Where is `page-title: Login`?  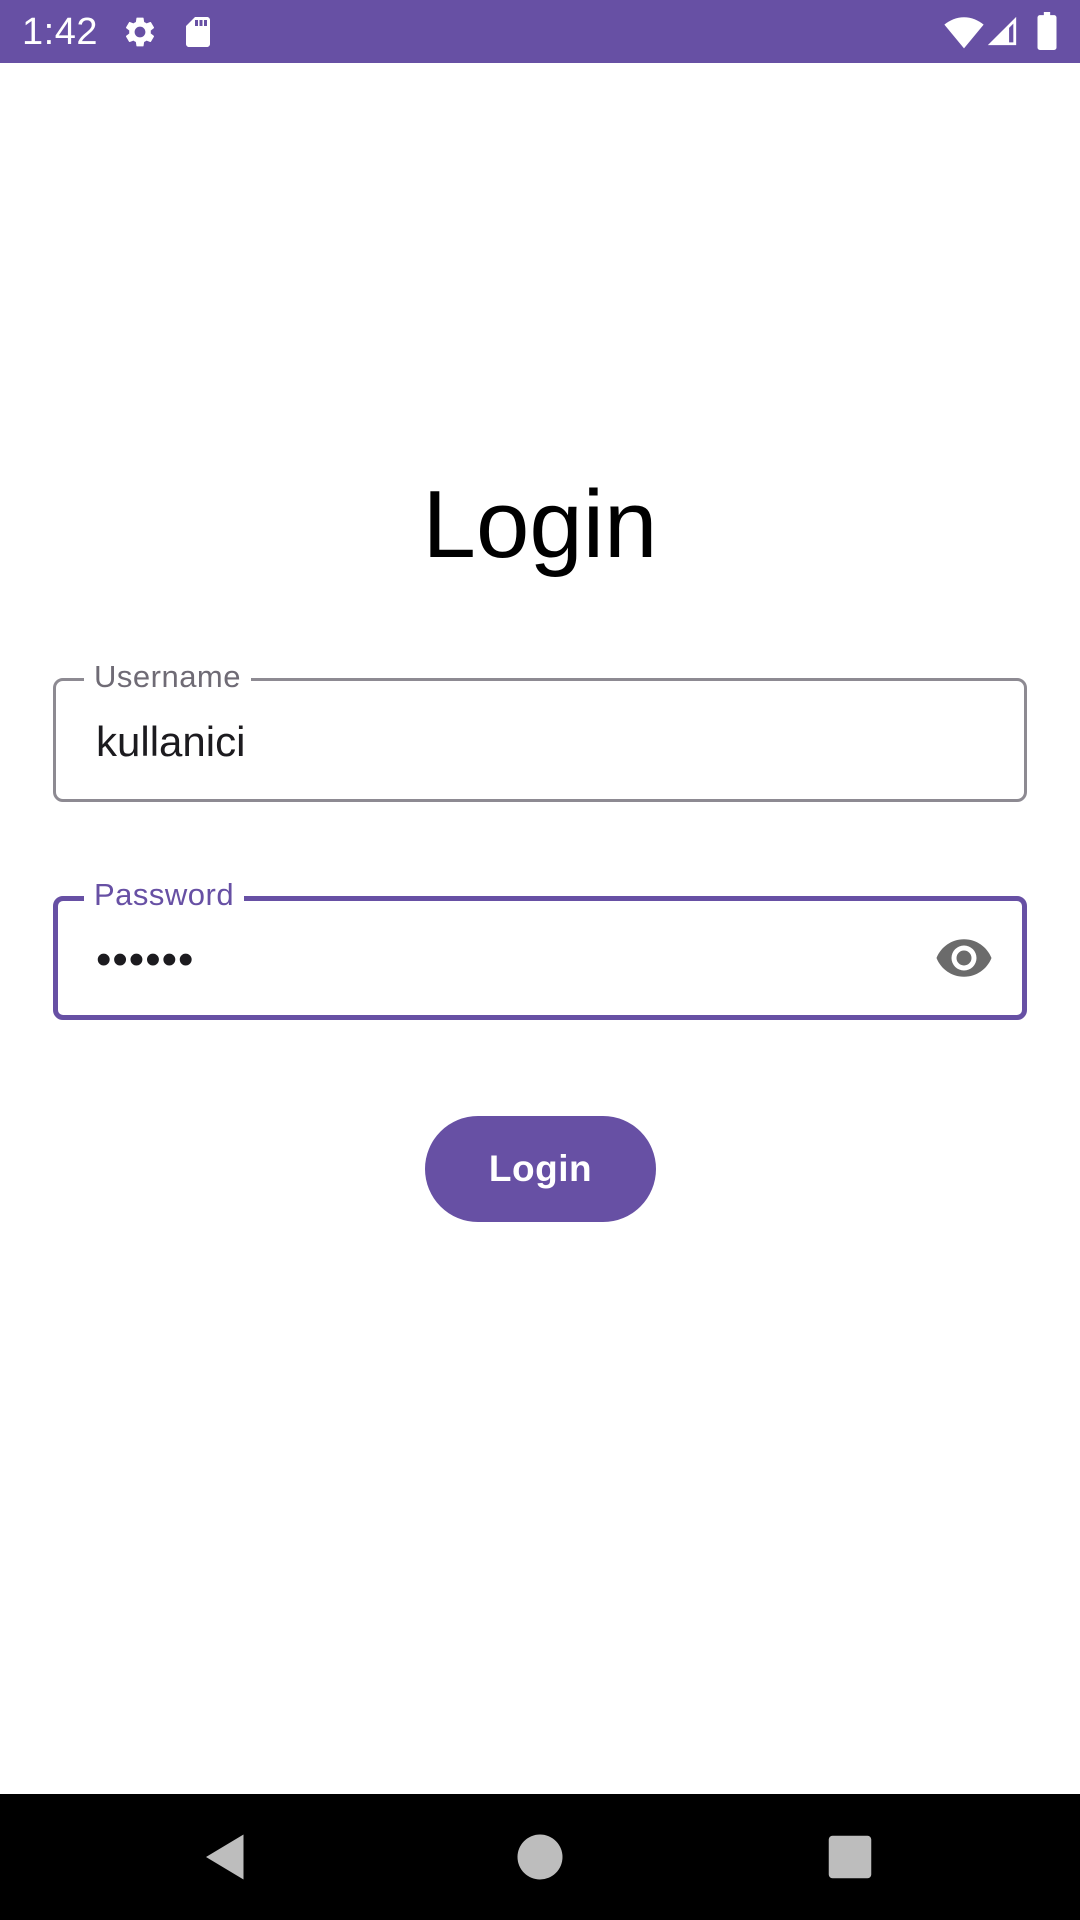
page-title: Login is located at coordinates (540, 524).